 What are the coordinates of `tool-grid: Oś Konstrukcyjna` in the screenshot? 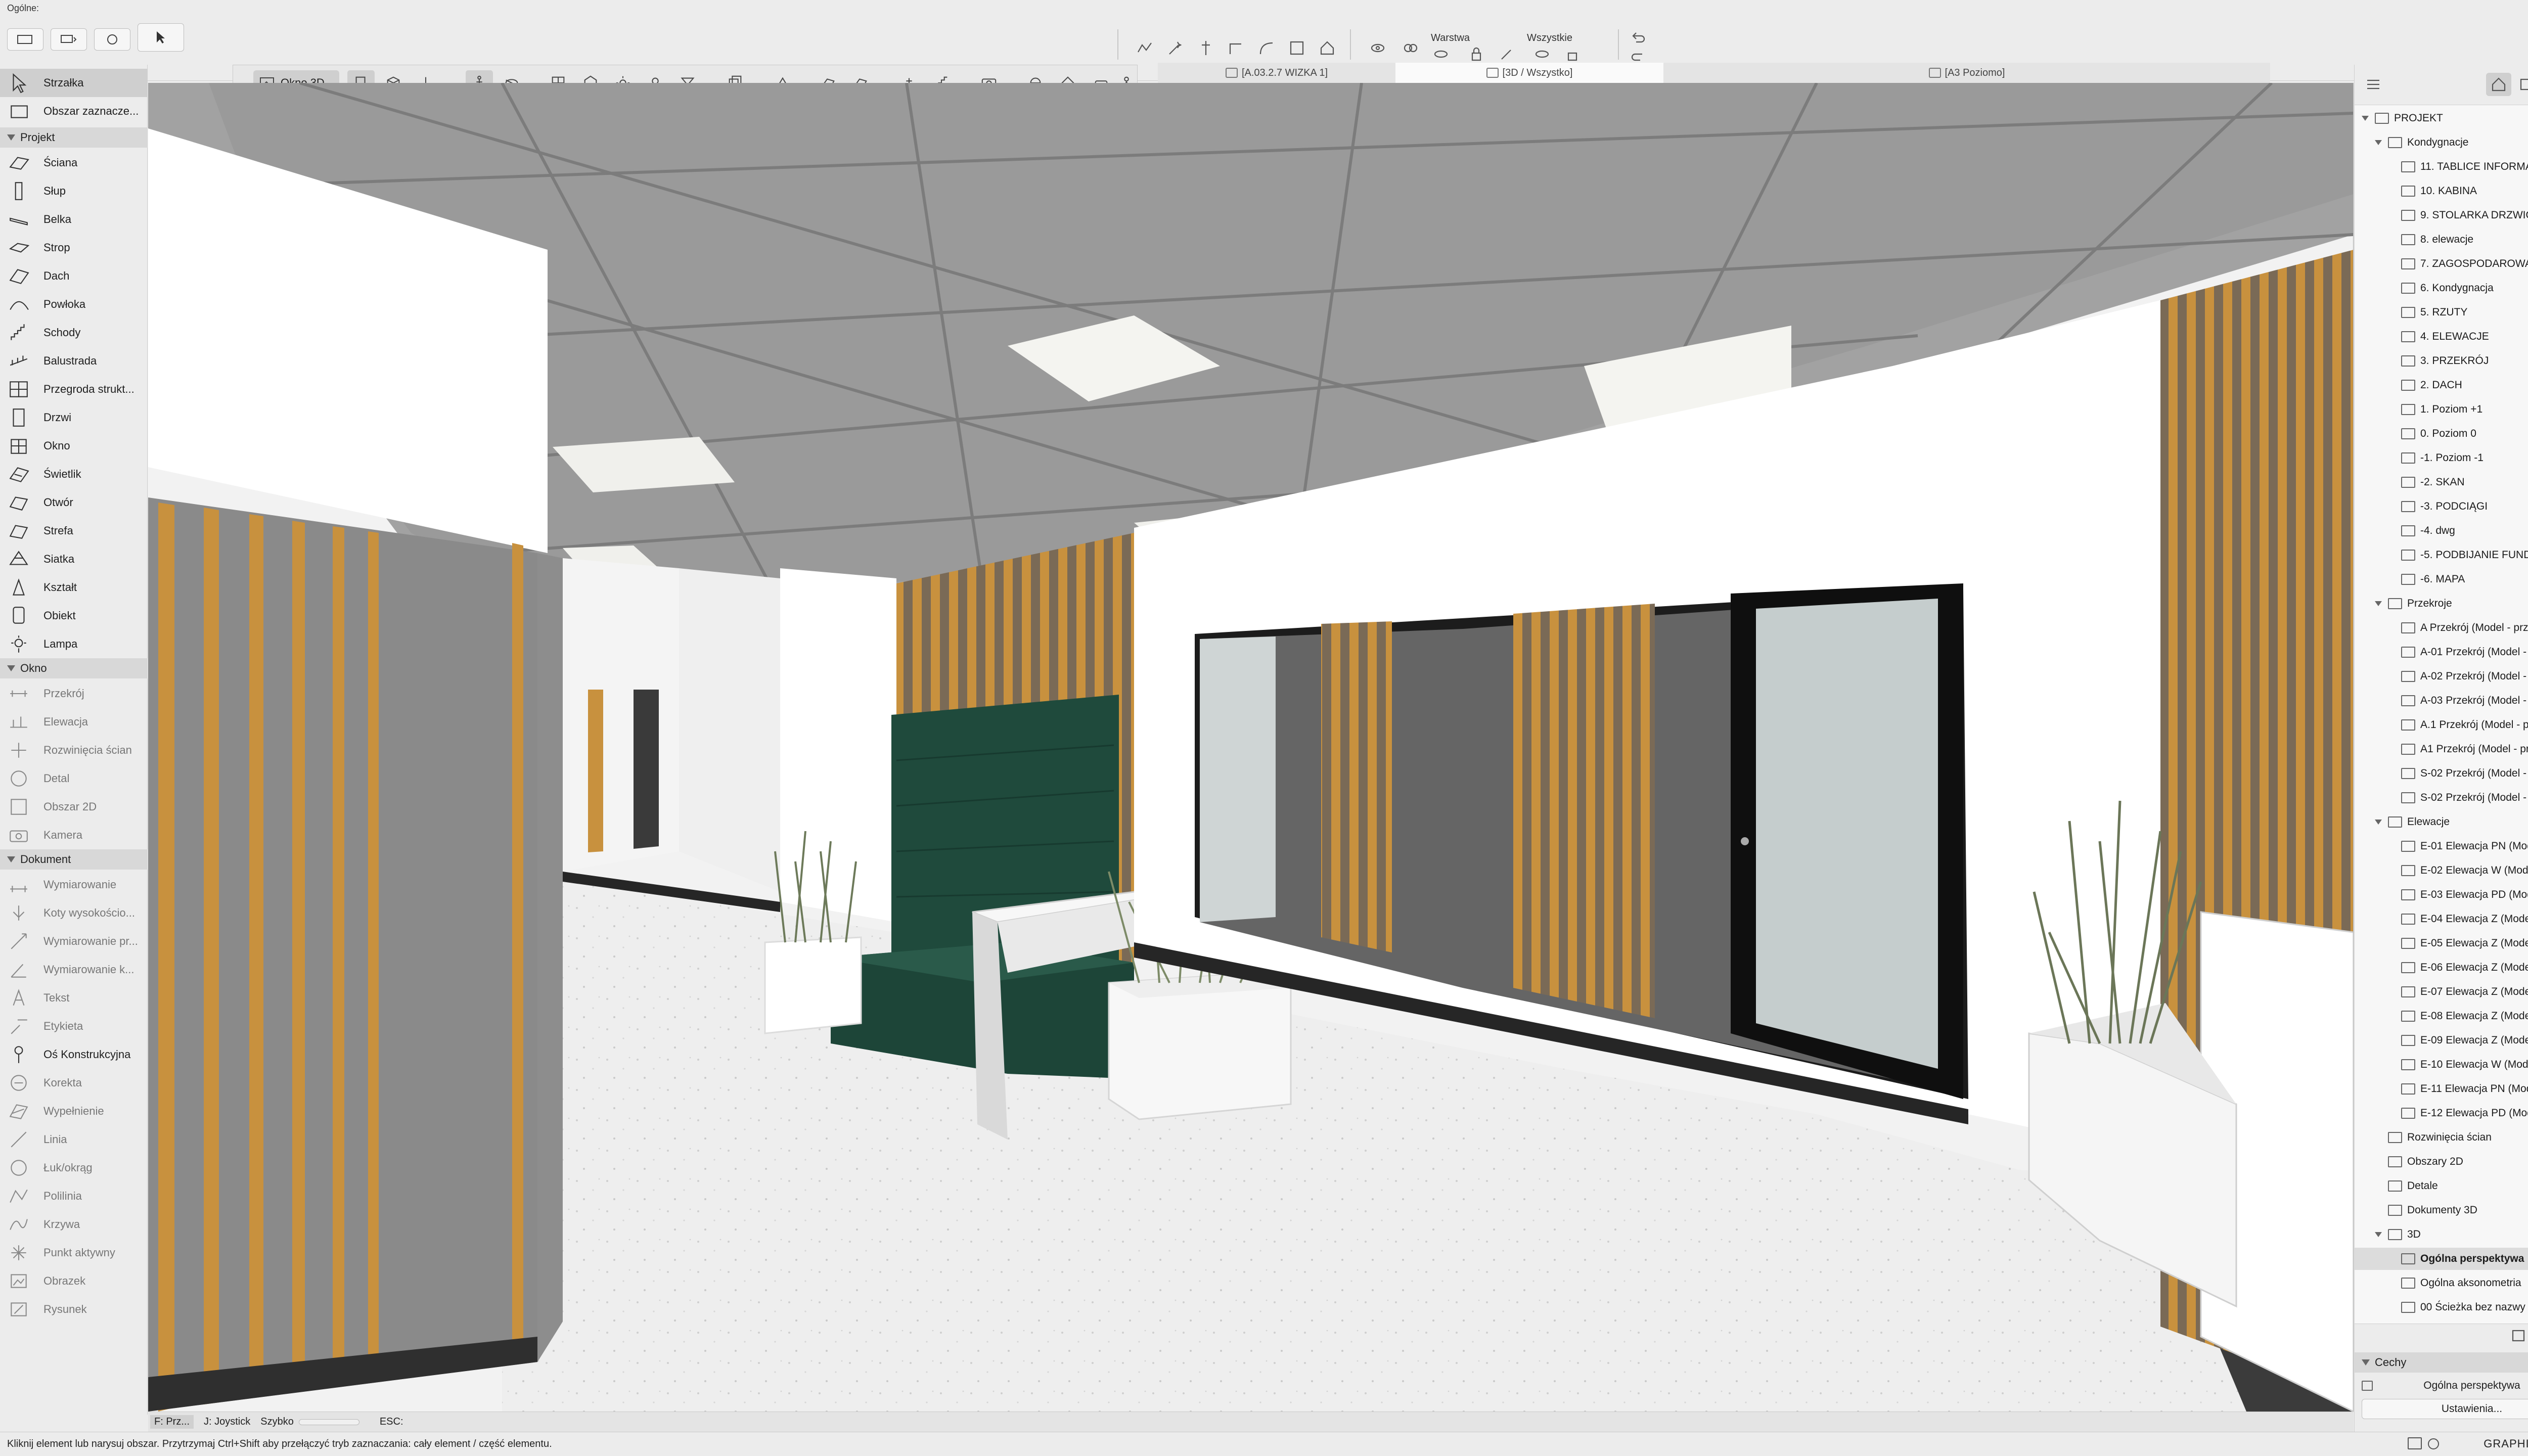 It's located at (74, 1054).